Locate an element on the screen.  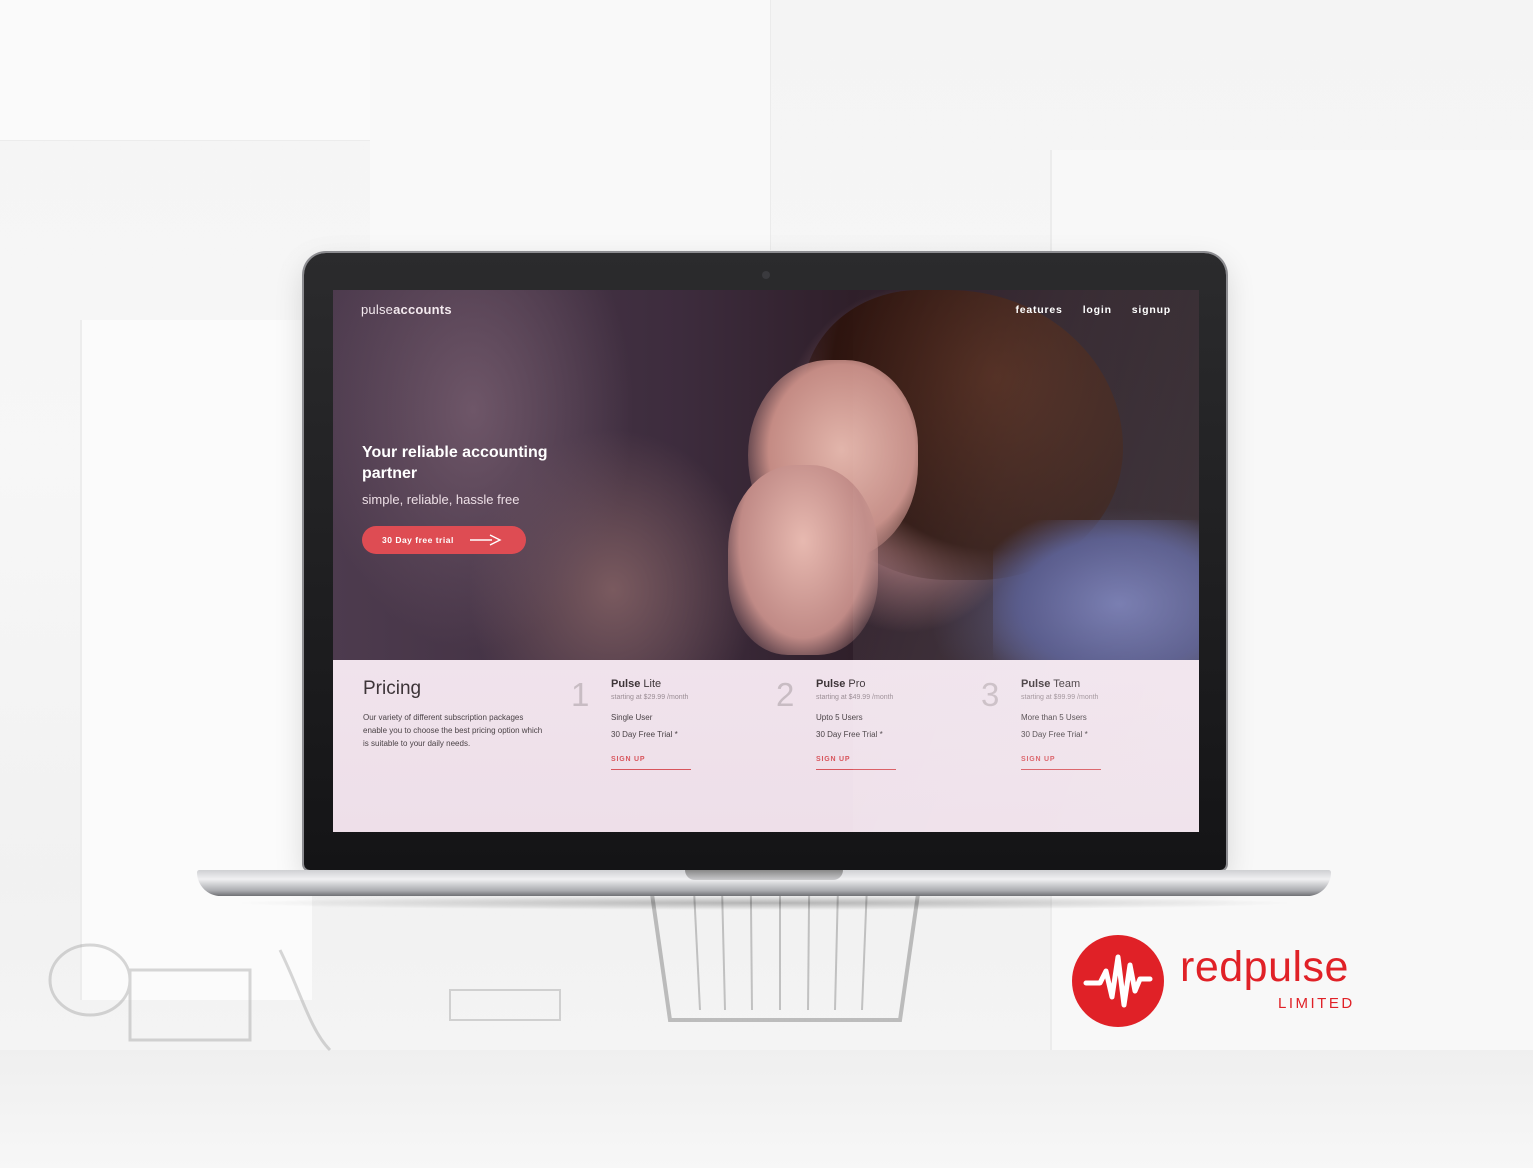
laptop-shadow is located at coordinates (765, 903).